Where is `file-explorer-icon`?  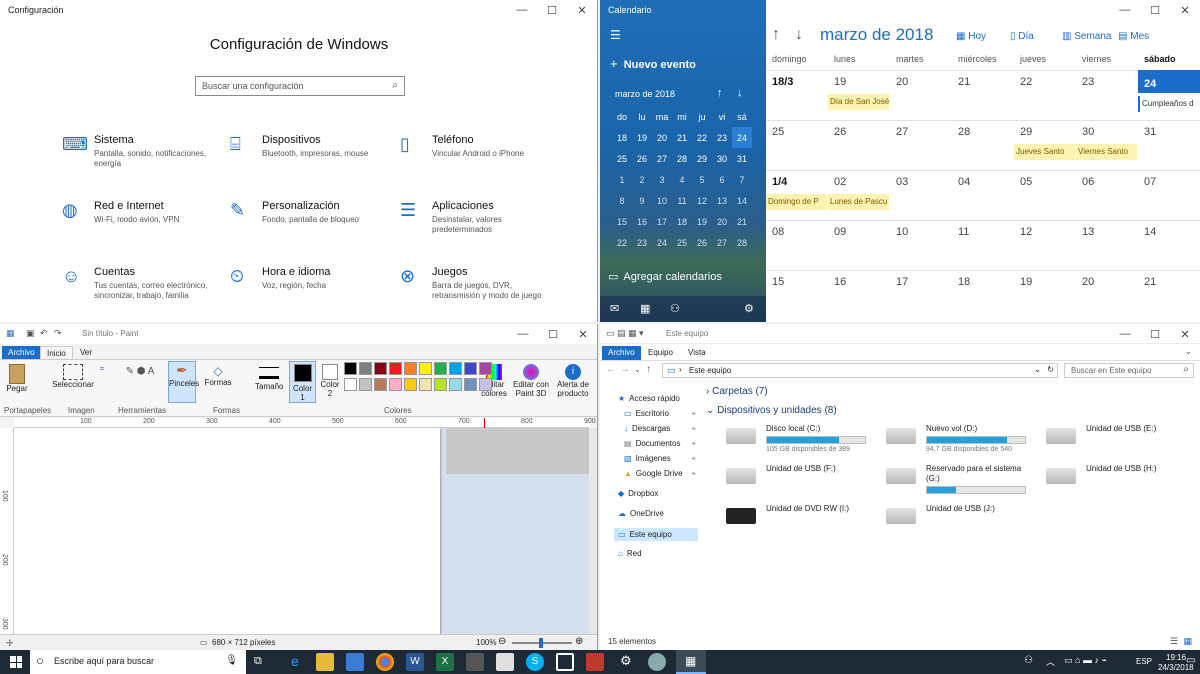
file-explorer-icon is located at coordinates (325, 662).